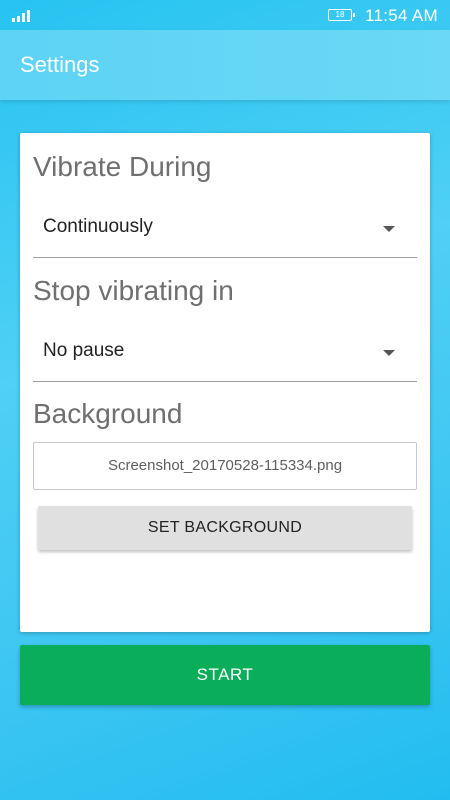  What do you see at coordinates (21, 16) in the screenshot?
I see `signal-icon` at bounding box center [21, 16].